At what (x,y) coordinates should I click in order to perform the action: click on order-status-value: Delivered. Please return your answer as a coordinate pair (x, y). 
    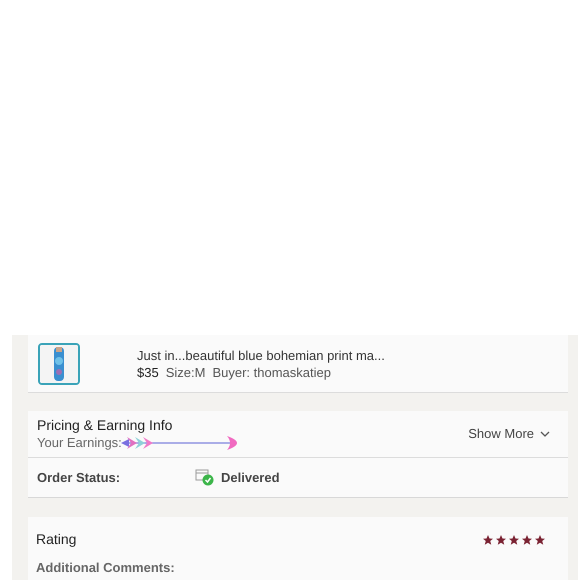
    Looking at the image, I should click on (250, 477).